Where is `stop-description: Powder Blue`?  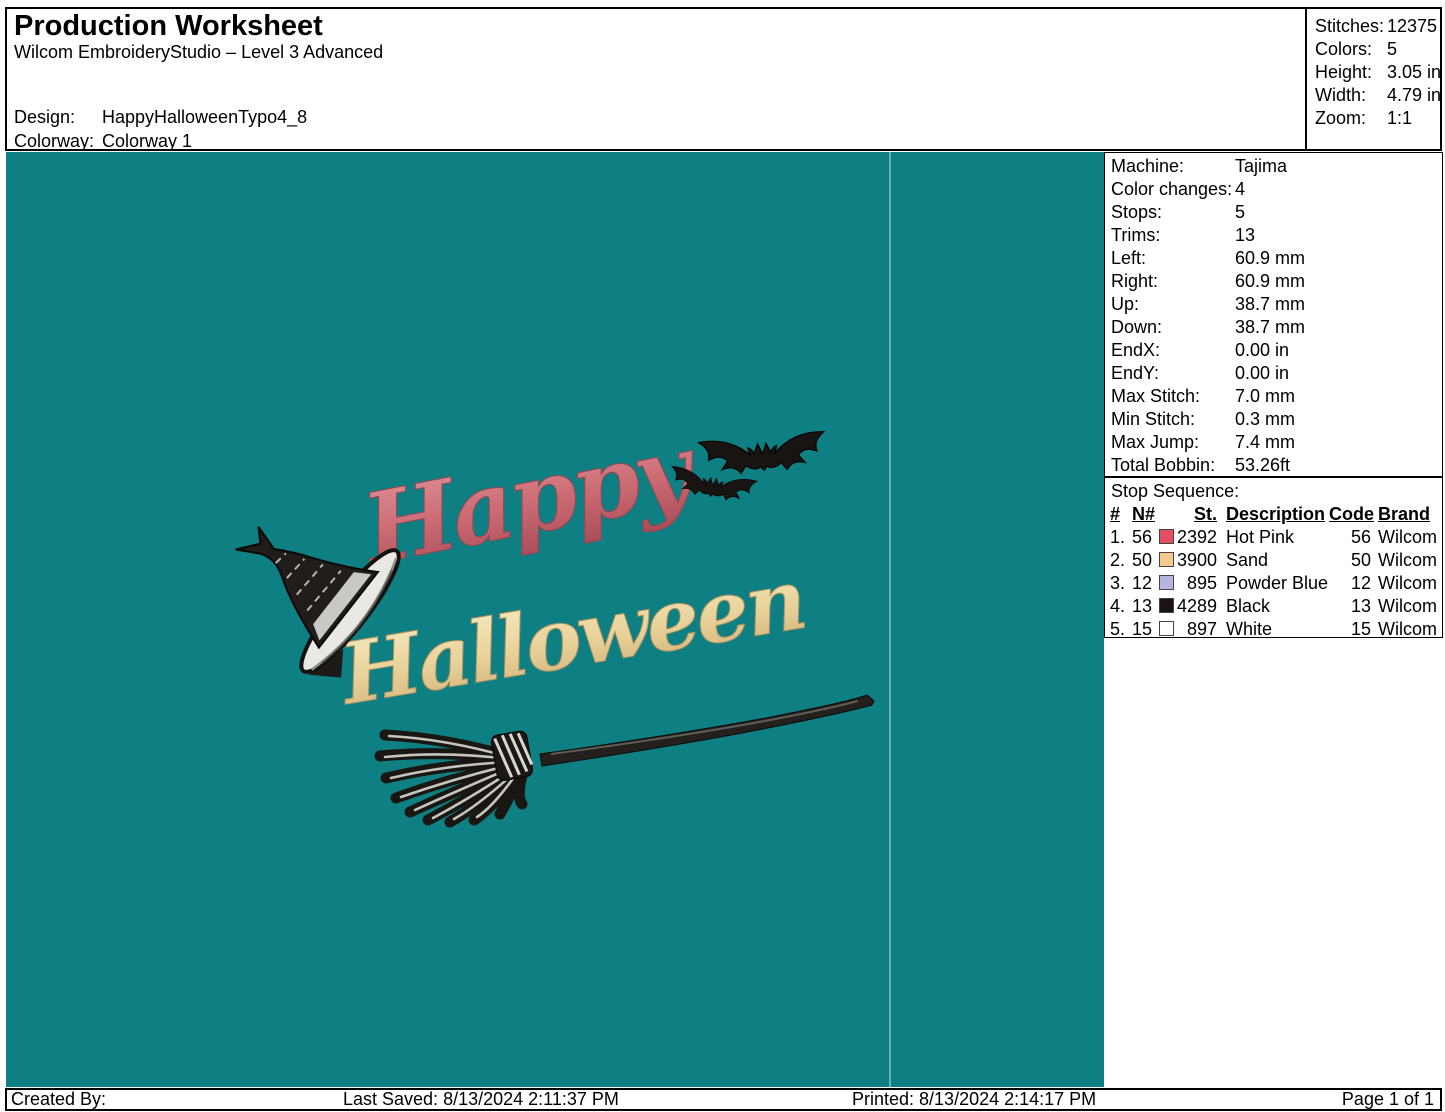 stop-description: Powder Blue is located at coordinates (1277, 583).